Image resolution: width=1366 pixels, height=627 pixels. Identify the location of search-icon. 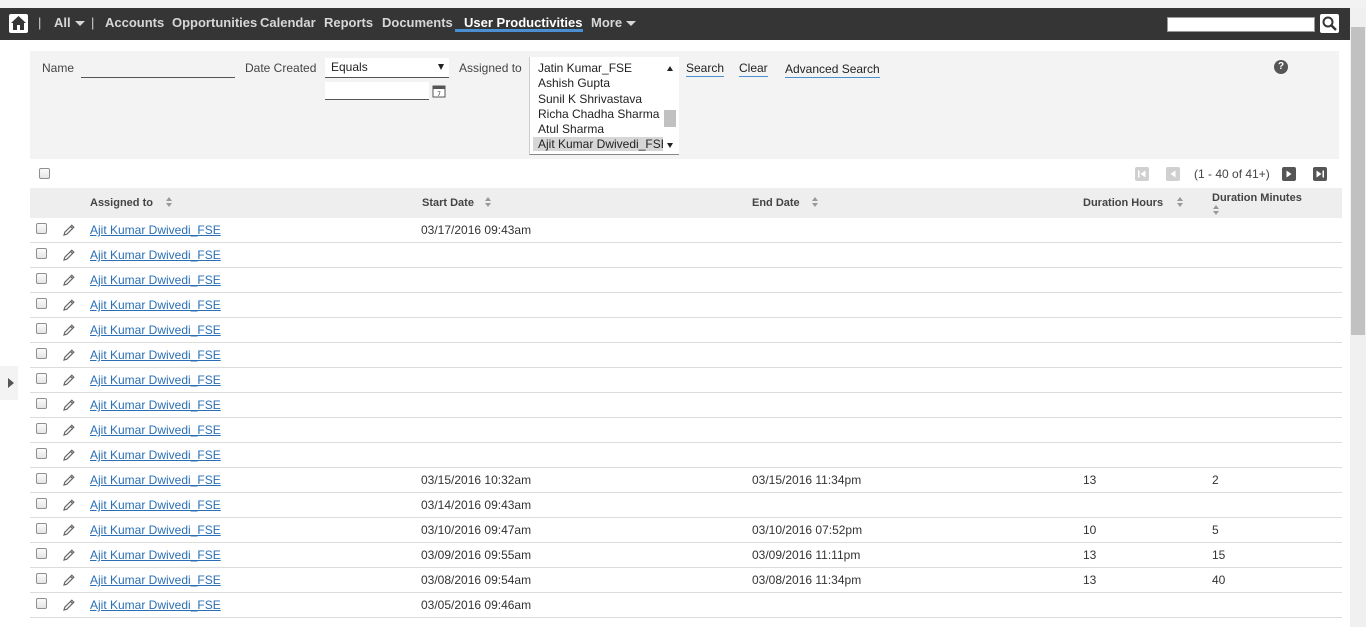
(1329, 23).